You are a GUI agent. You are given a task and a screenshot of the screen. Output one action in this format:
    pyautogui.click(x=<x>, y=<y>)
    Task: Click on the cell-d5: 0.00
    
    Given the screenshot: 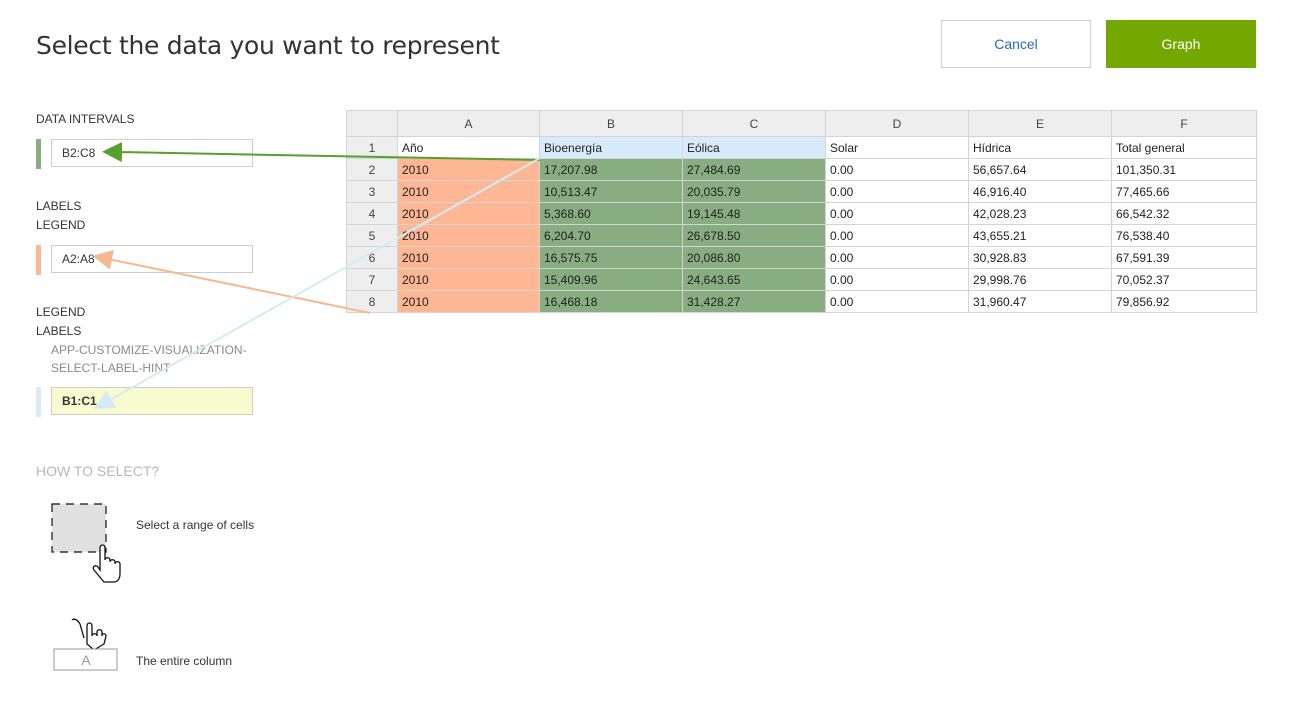 What is the action you would take?
    pyautogui.click(x=897, y=235)
    